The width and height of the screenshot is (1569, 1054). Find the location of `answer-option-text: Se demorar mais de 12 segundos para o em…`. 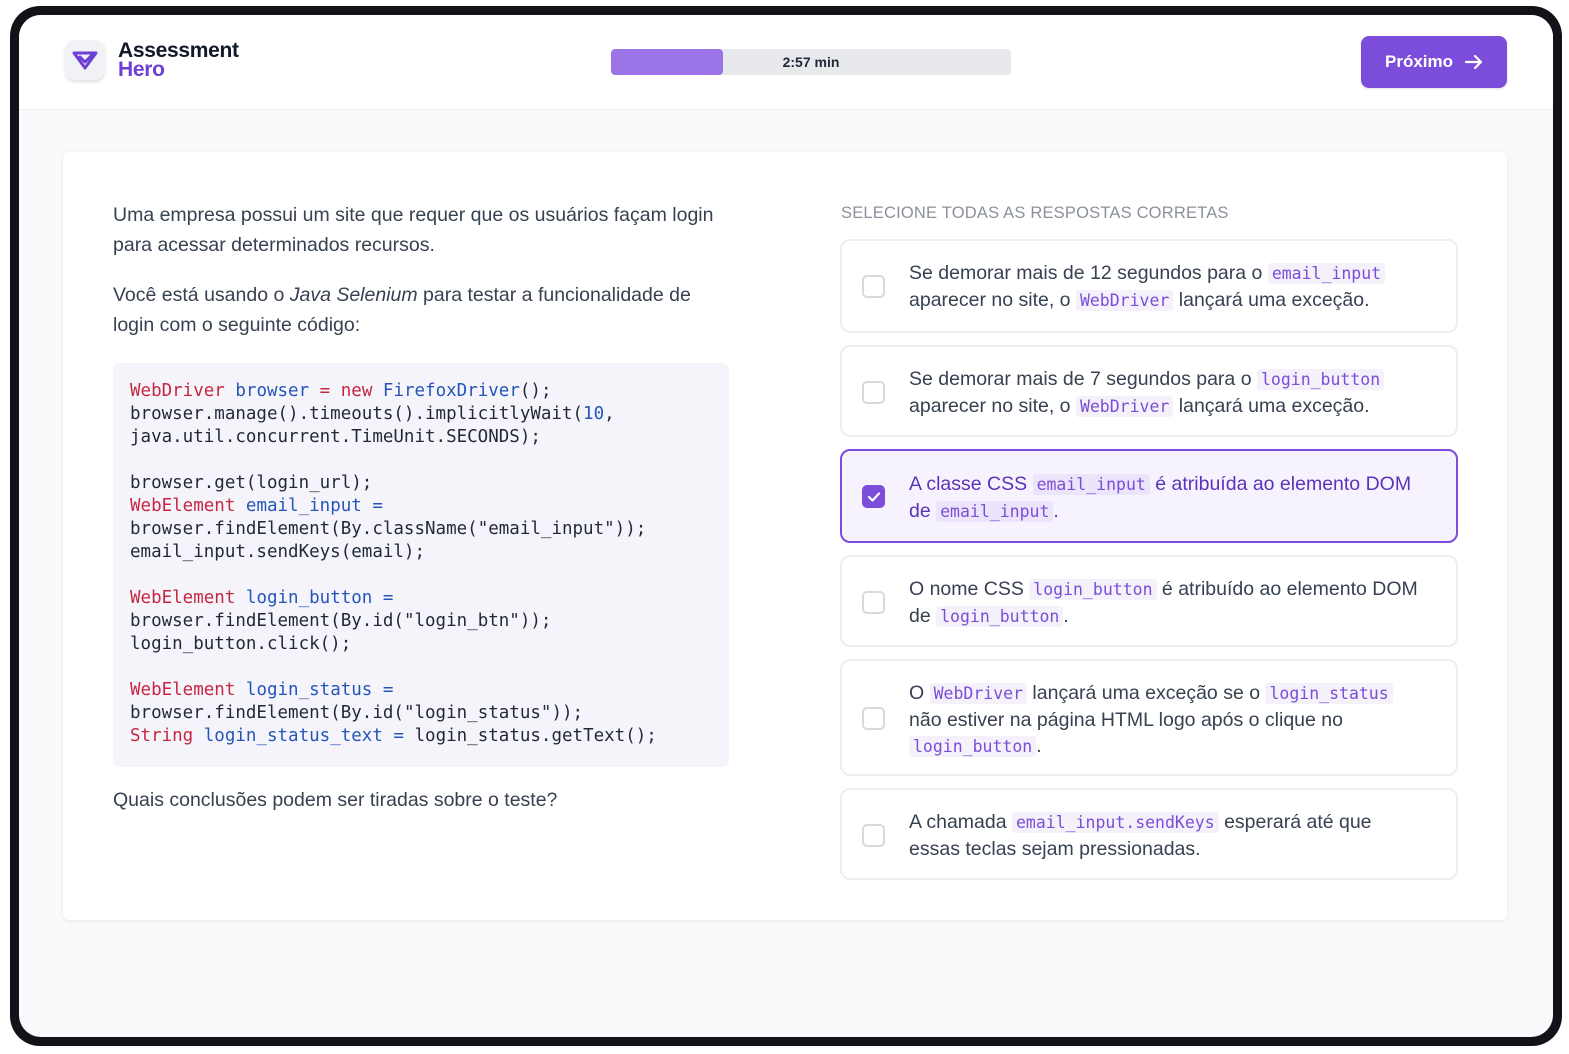

answer-option-text: Se demorar mais de 12 segundos para o em… is located at coordinates (1167, 287).